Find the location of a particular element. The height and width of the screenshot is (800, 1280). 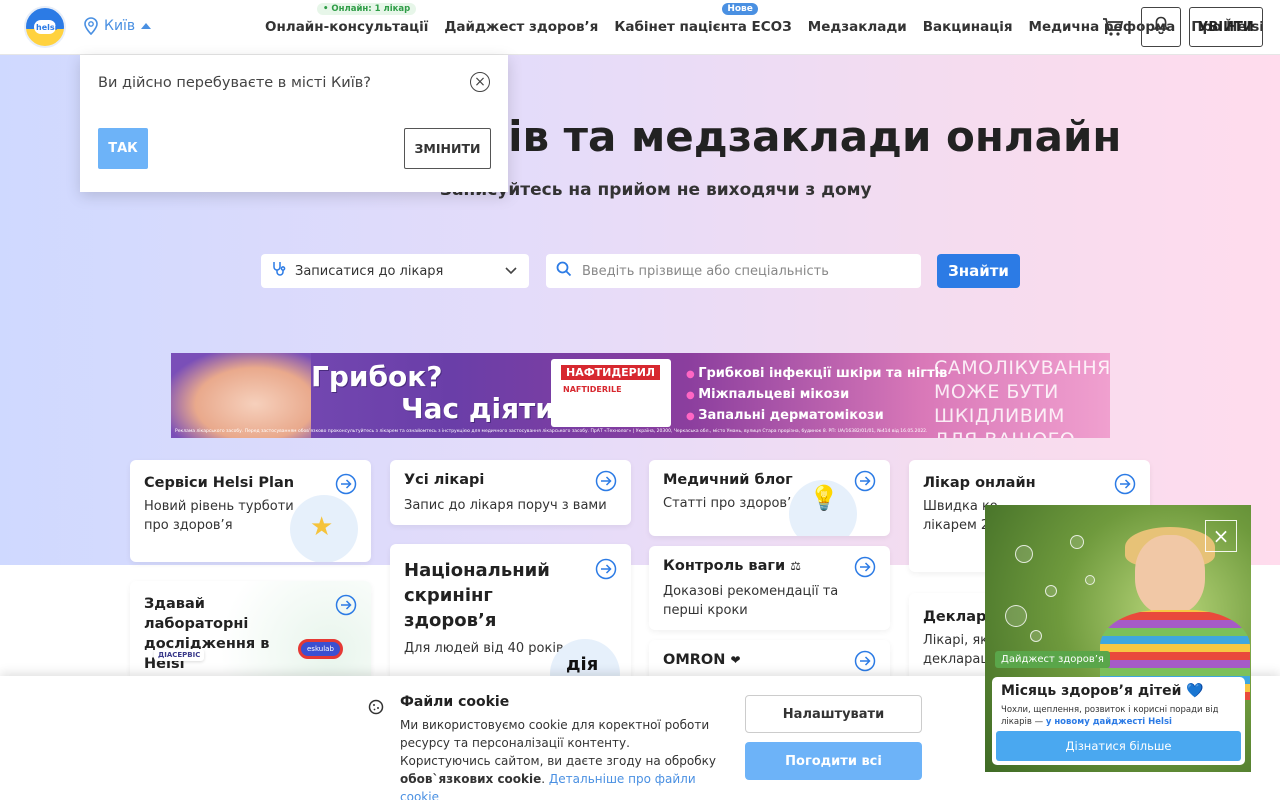

diaservis-logo: ДІАСЕРВІС is located at coordinates (179, 655).